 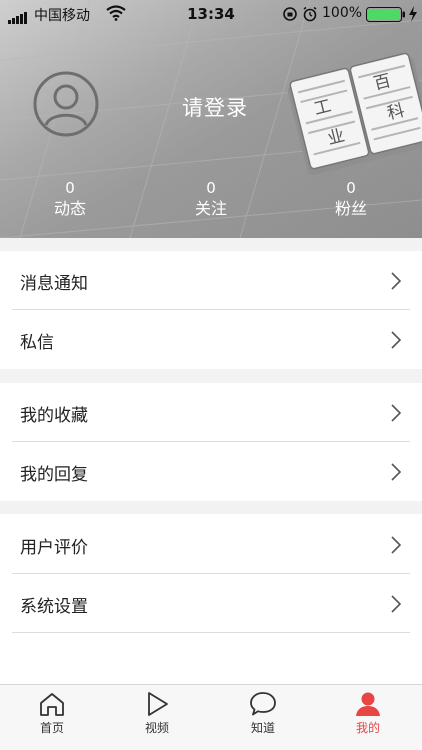 What do you see at coordinates (215, 107) in the screenshot?
I see `login-prompt: 请登录` at bounding box center [215, 107].